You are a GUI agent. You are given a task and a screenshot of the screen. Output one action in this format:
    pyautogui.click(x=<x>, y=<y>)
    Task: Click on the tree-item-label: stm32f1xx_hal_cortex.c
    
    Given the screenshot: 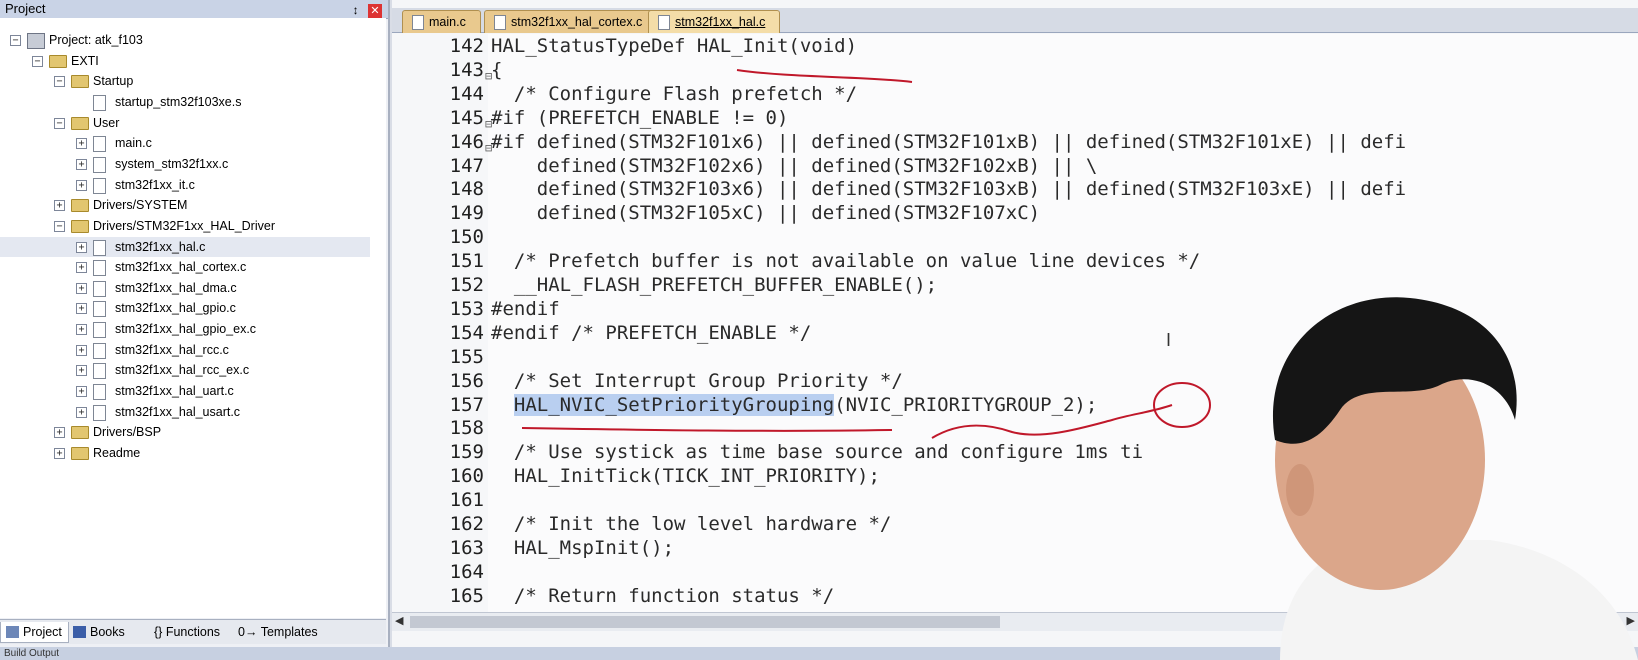 What is the action you would take?
    pyautogui.click(x=181, y=267)
    